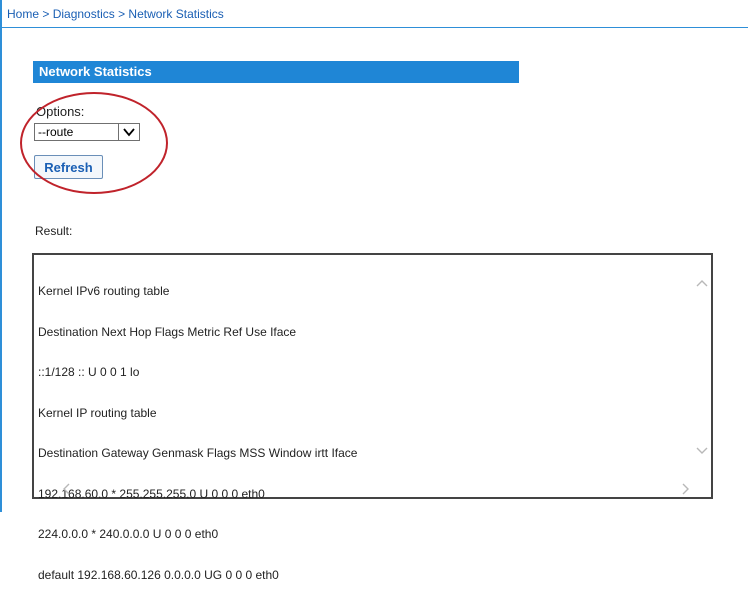 The image size is (748, 609). Describe the element at coordinates (363, 488) in the screenshot. I see `horizontal-scrollbar` at that location.